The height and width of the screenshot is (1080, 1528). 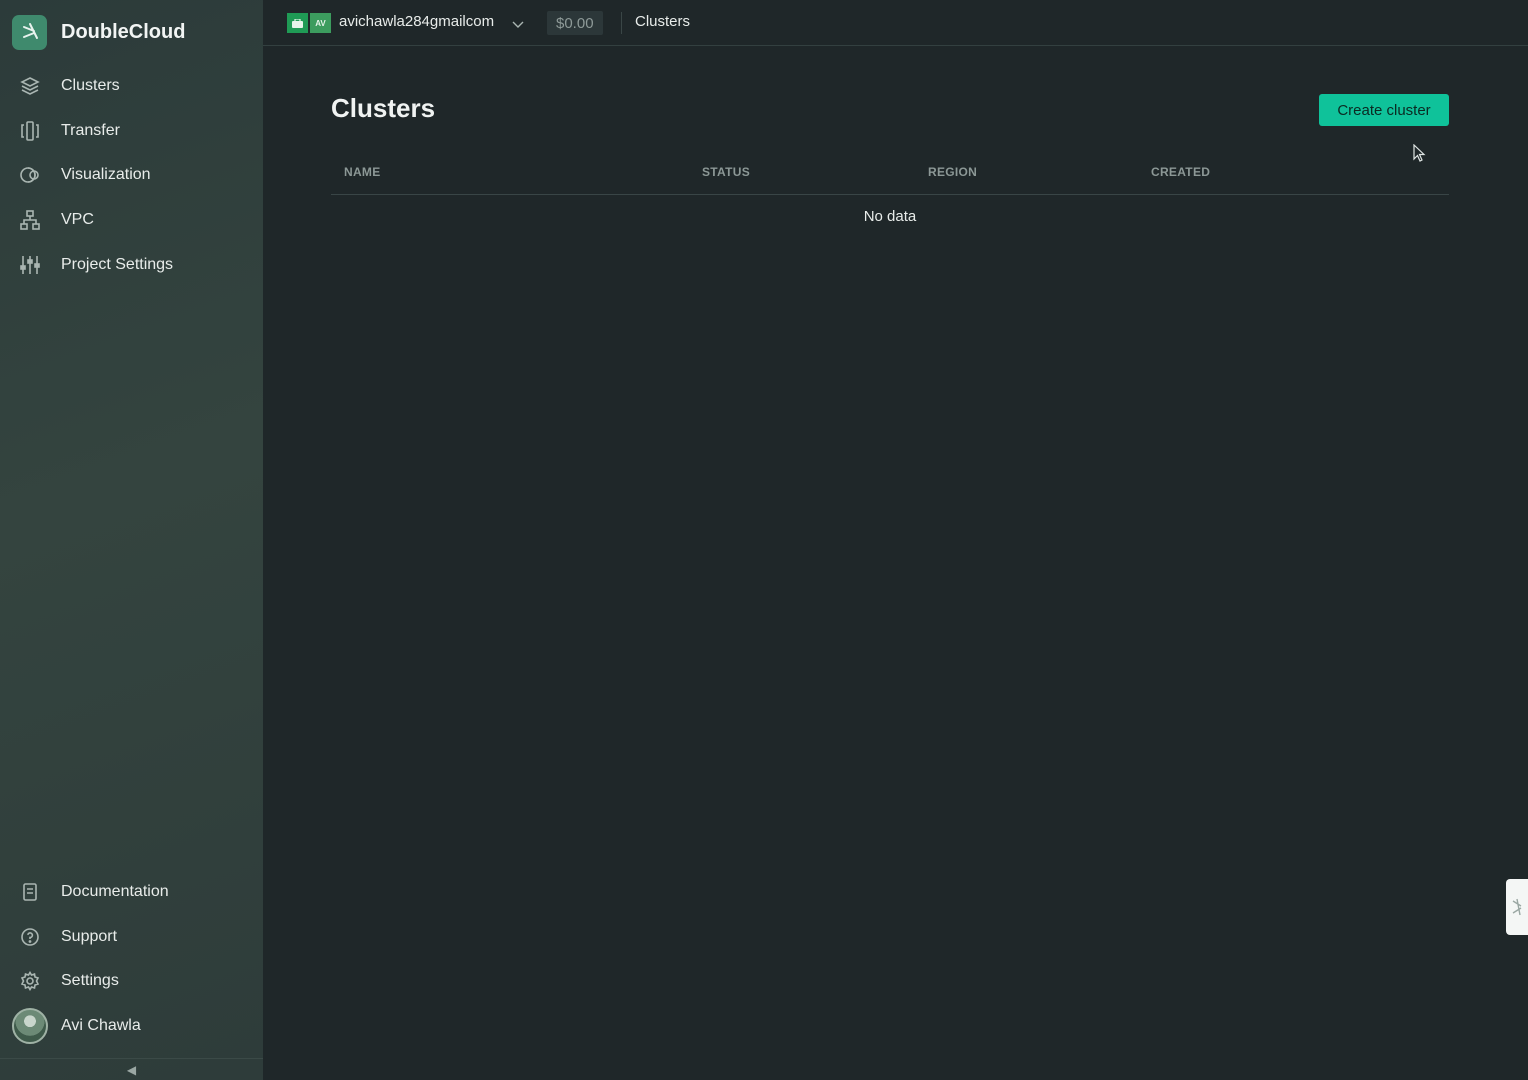 I want to click on divider, so click(x=621, y=23).